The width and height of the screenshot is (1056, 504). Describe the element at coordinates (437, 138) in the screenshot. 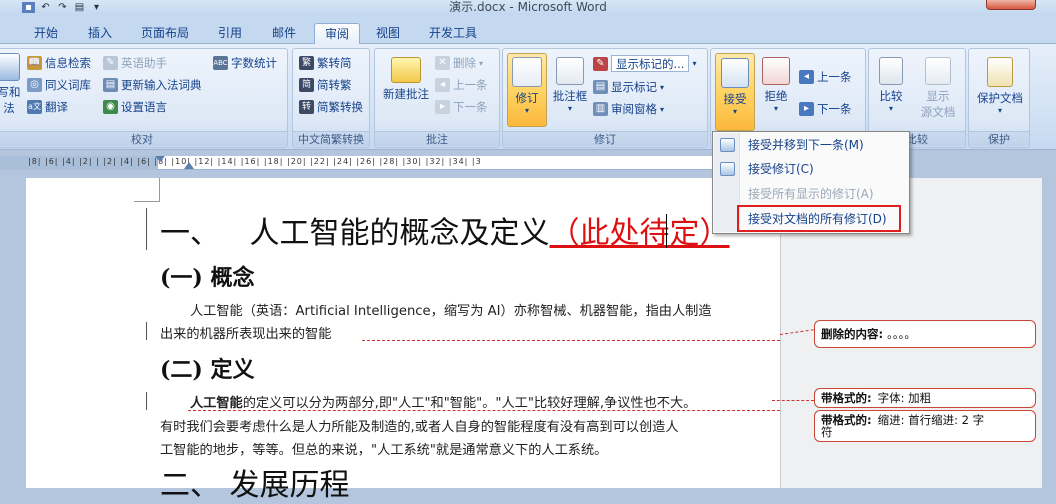

I see `comments-group-label: 批注` at that location.